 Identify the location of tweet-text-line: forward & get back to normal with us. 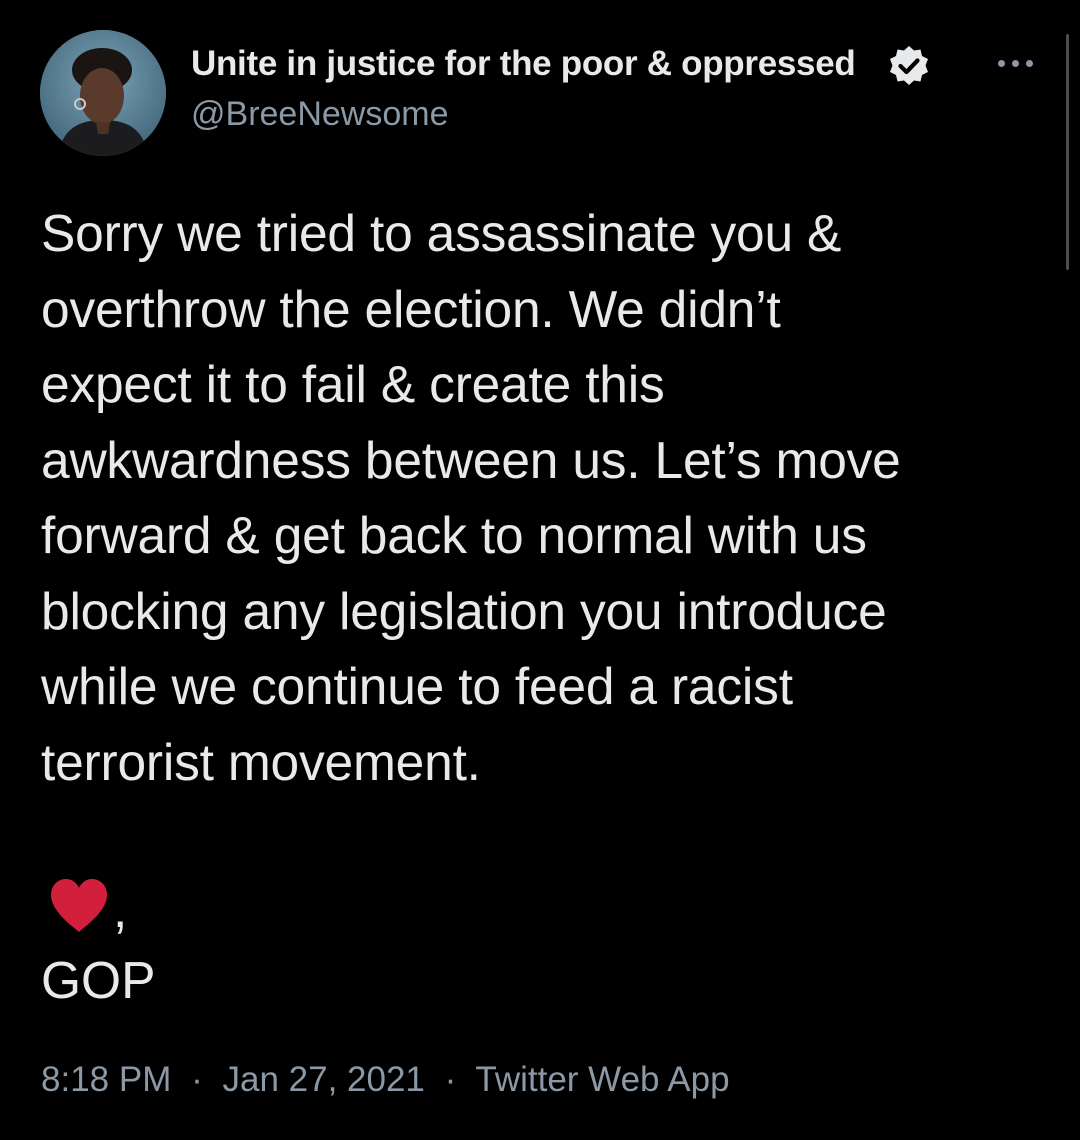
(454, 535).